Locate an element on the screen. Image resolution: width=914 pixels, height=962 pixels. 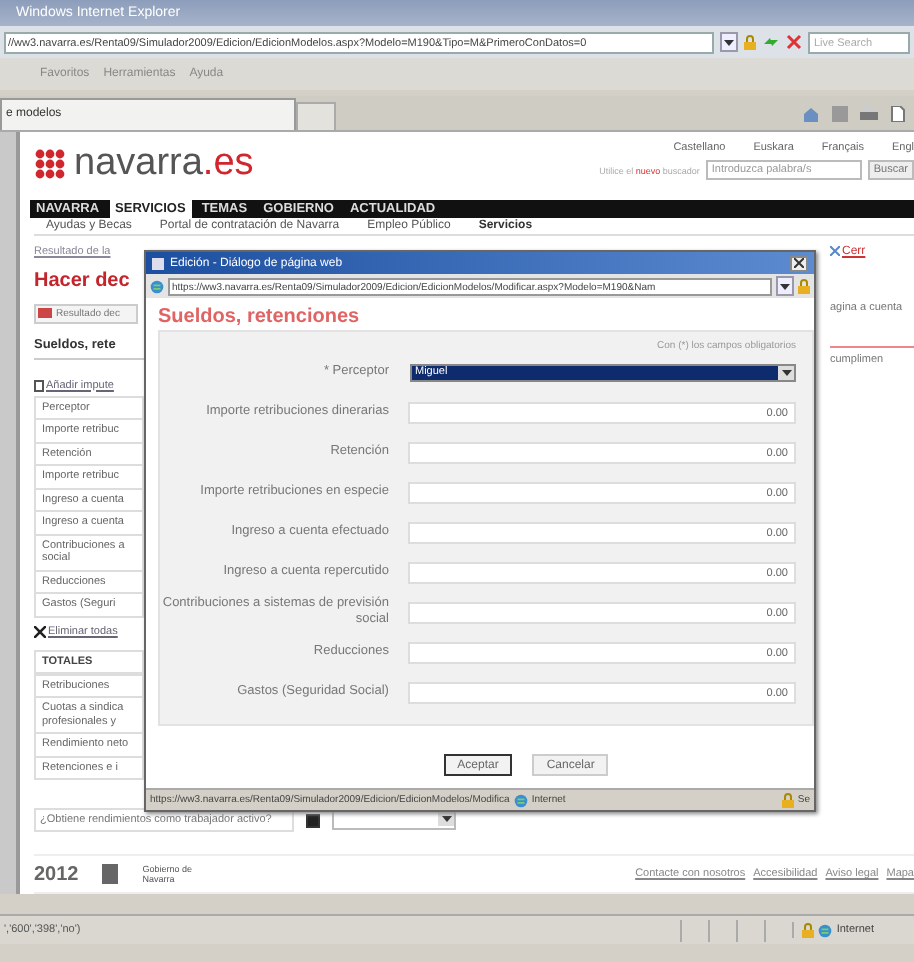
page-heading: Hacer dec is located at coordinates (83, 280).